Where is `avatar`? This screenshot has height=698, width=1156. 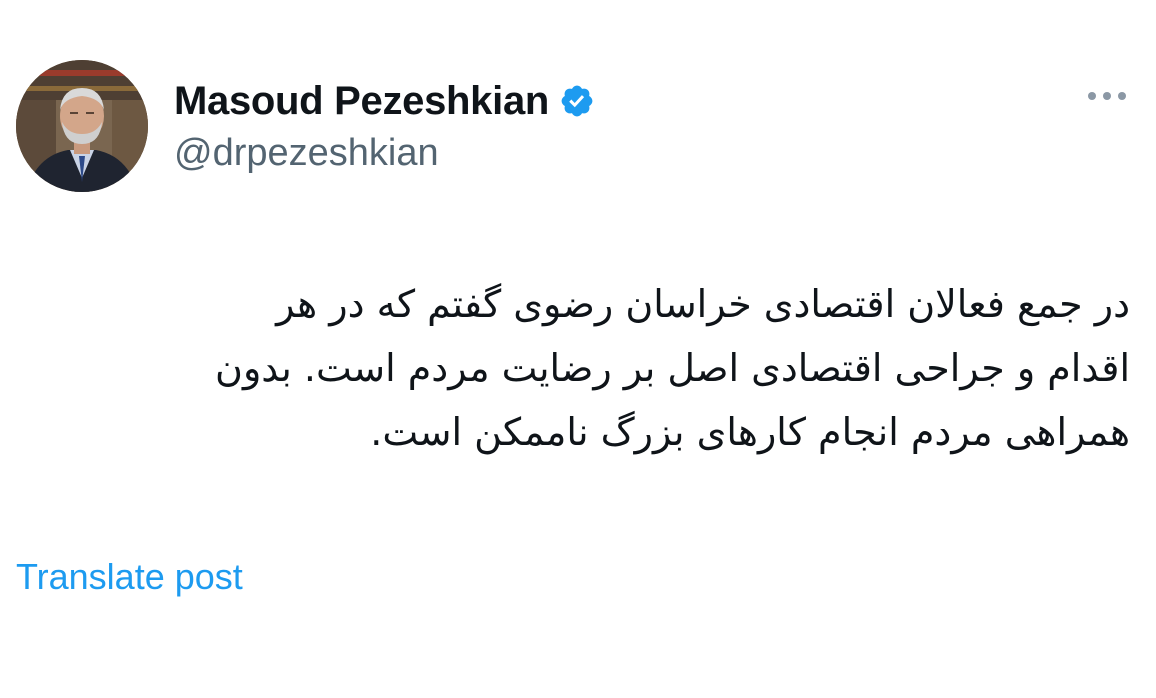
avatar is located at coordinates (82, 126).